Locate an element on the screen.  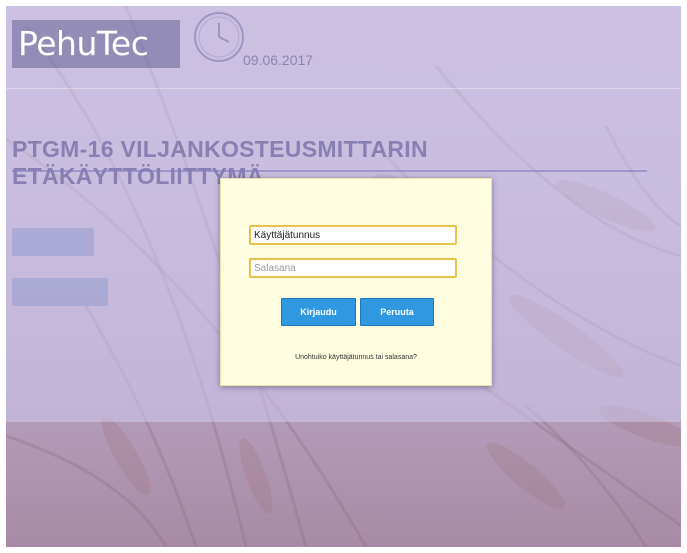
password-field is located at coordinates (353, 268).